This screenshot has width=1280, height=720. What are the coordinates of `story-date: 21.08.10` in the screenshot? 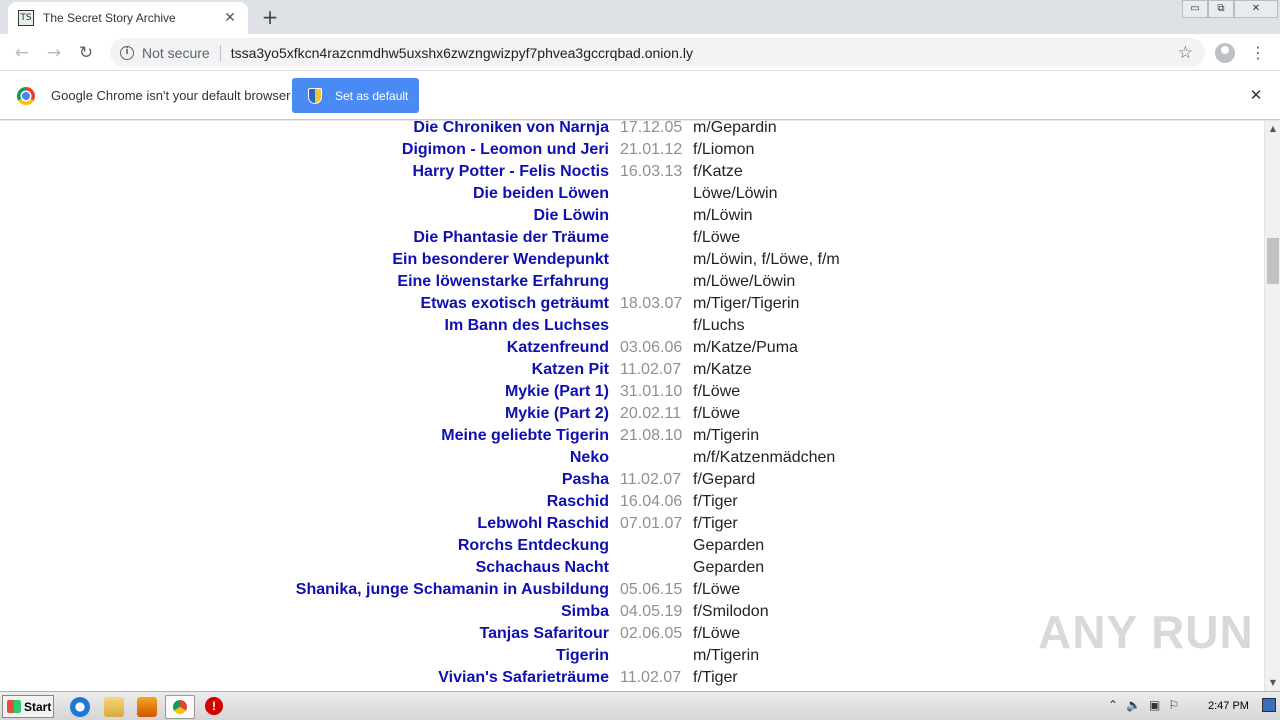 It's located at (651, 435).